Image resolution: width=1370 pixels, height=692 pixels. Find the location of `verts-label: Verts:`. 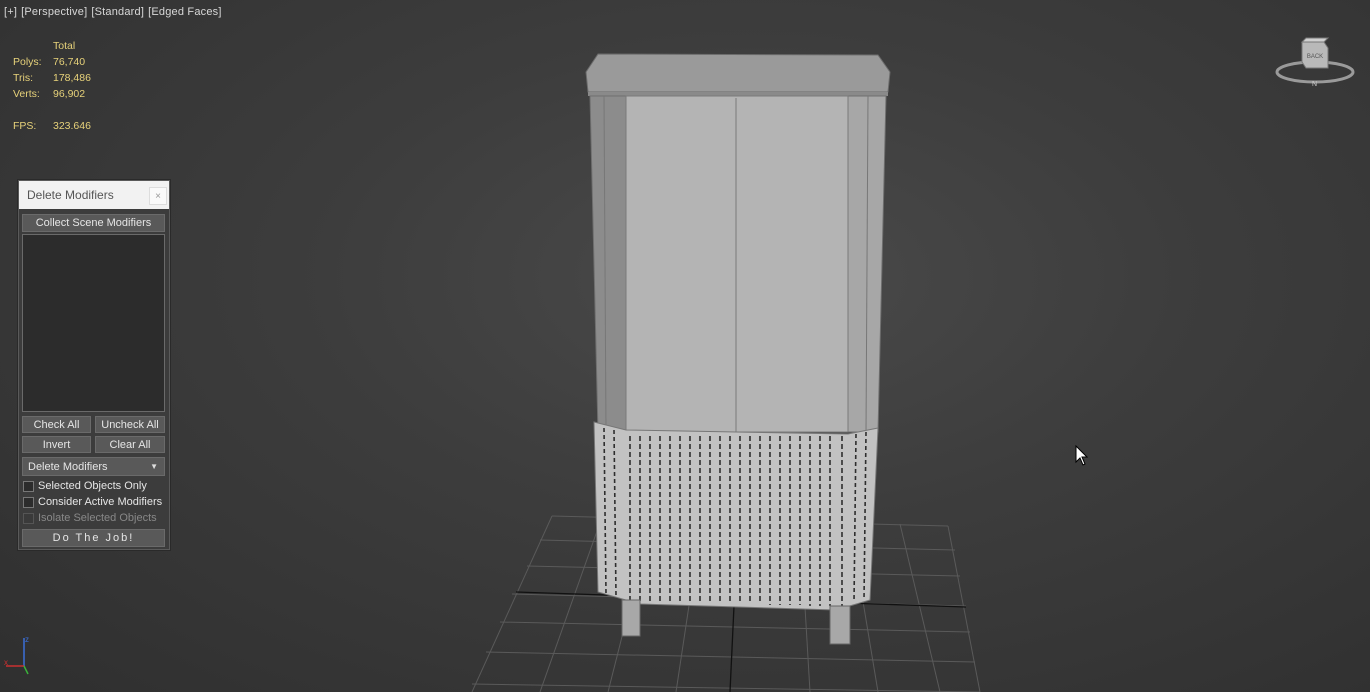

verts-label: Verts: is located at coordinates (26, 94).